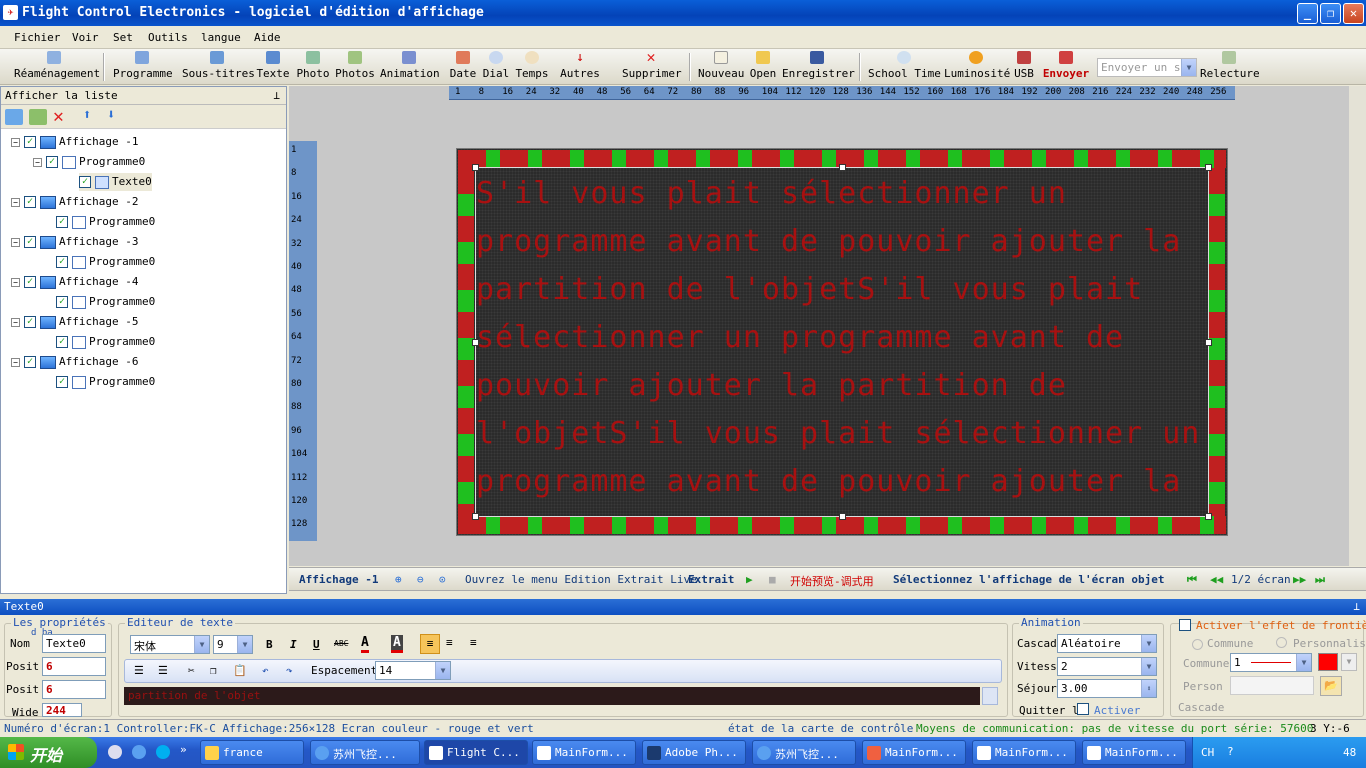  I want to click on close-button: ✕, so click(1353, 13).